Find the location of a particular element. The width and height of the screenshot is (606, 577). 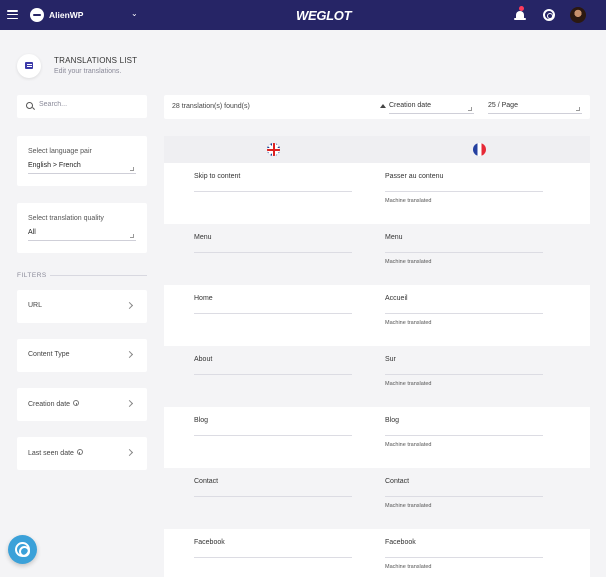

help-lifebuoy-icon is located at coordinates (549, 15).